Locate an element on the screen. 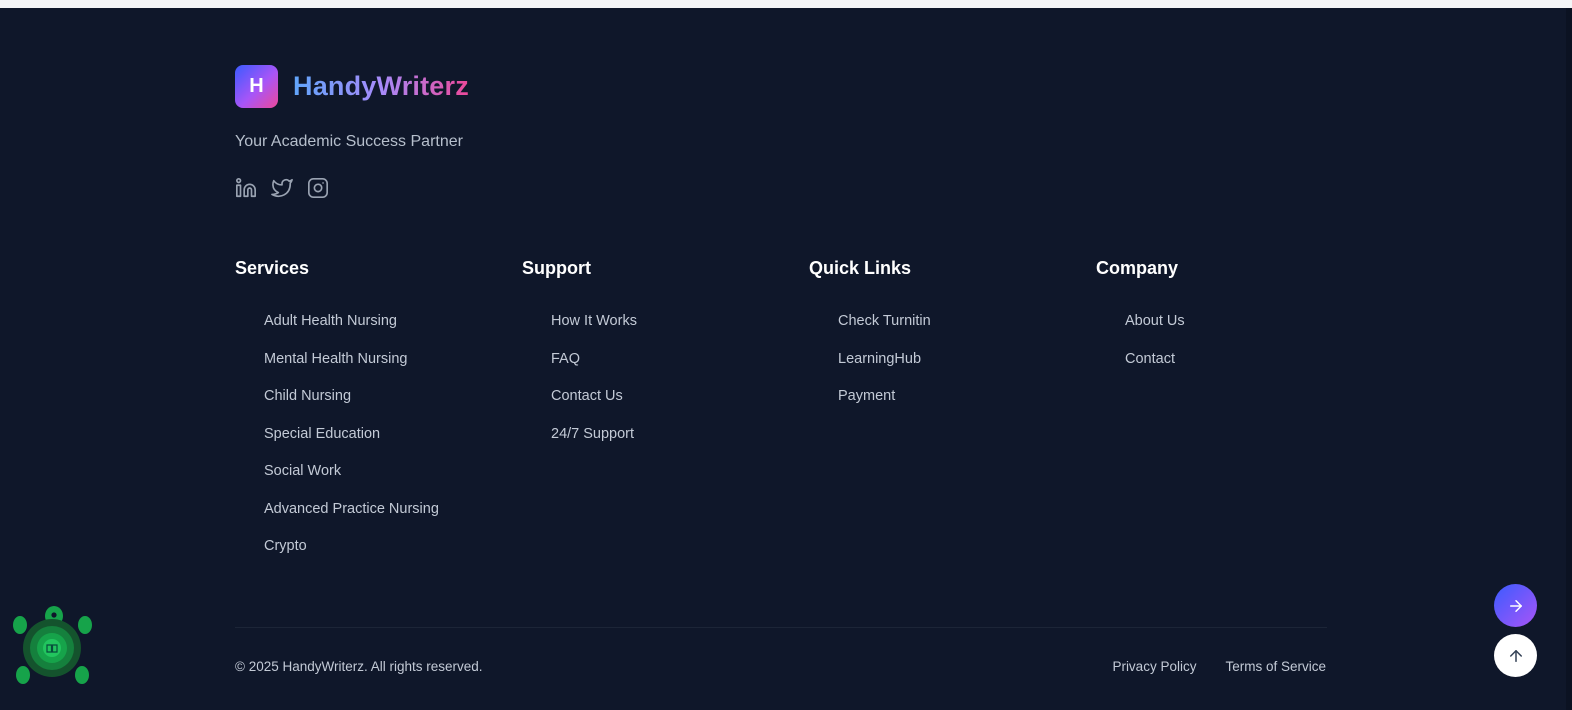  quick-links-heading: Quick Links is located at coordinates (860, 268).